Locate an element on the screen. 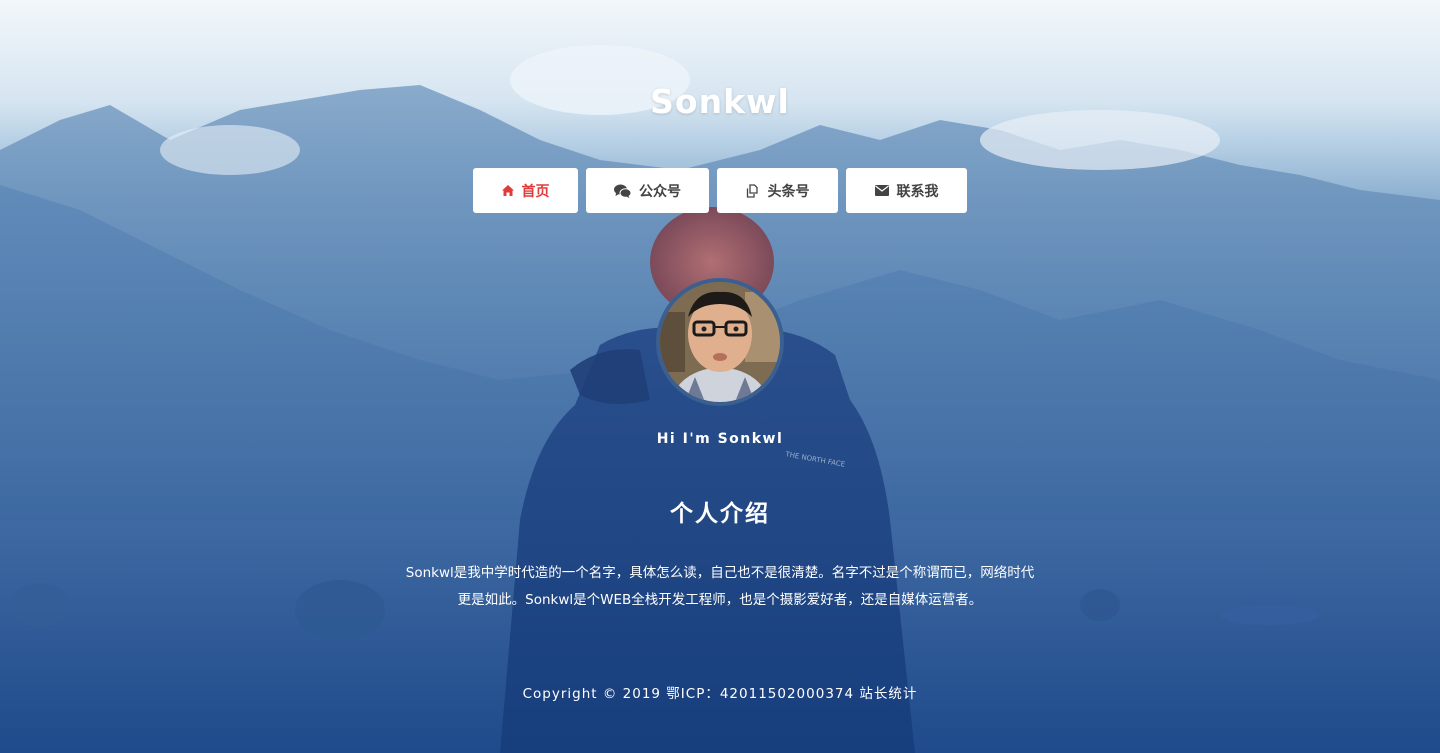 The height and width of the screenshot is (753, 1440). home-icon is located at coordinates (507, 190).